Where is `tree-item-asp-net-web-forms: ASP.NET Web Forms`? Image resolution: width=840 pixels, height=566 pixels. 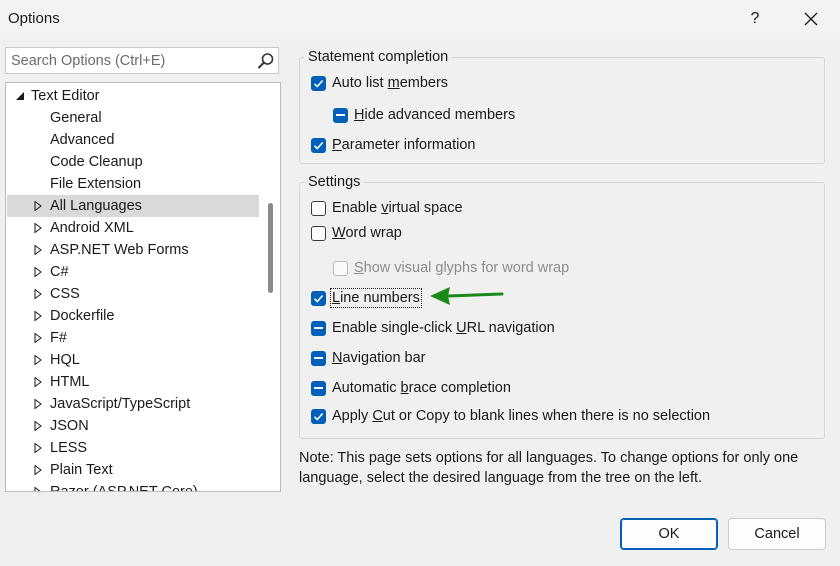 tree-item-asp-net-web-forms: ASP.NET Web Forms is located at coordinates (133, 250).